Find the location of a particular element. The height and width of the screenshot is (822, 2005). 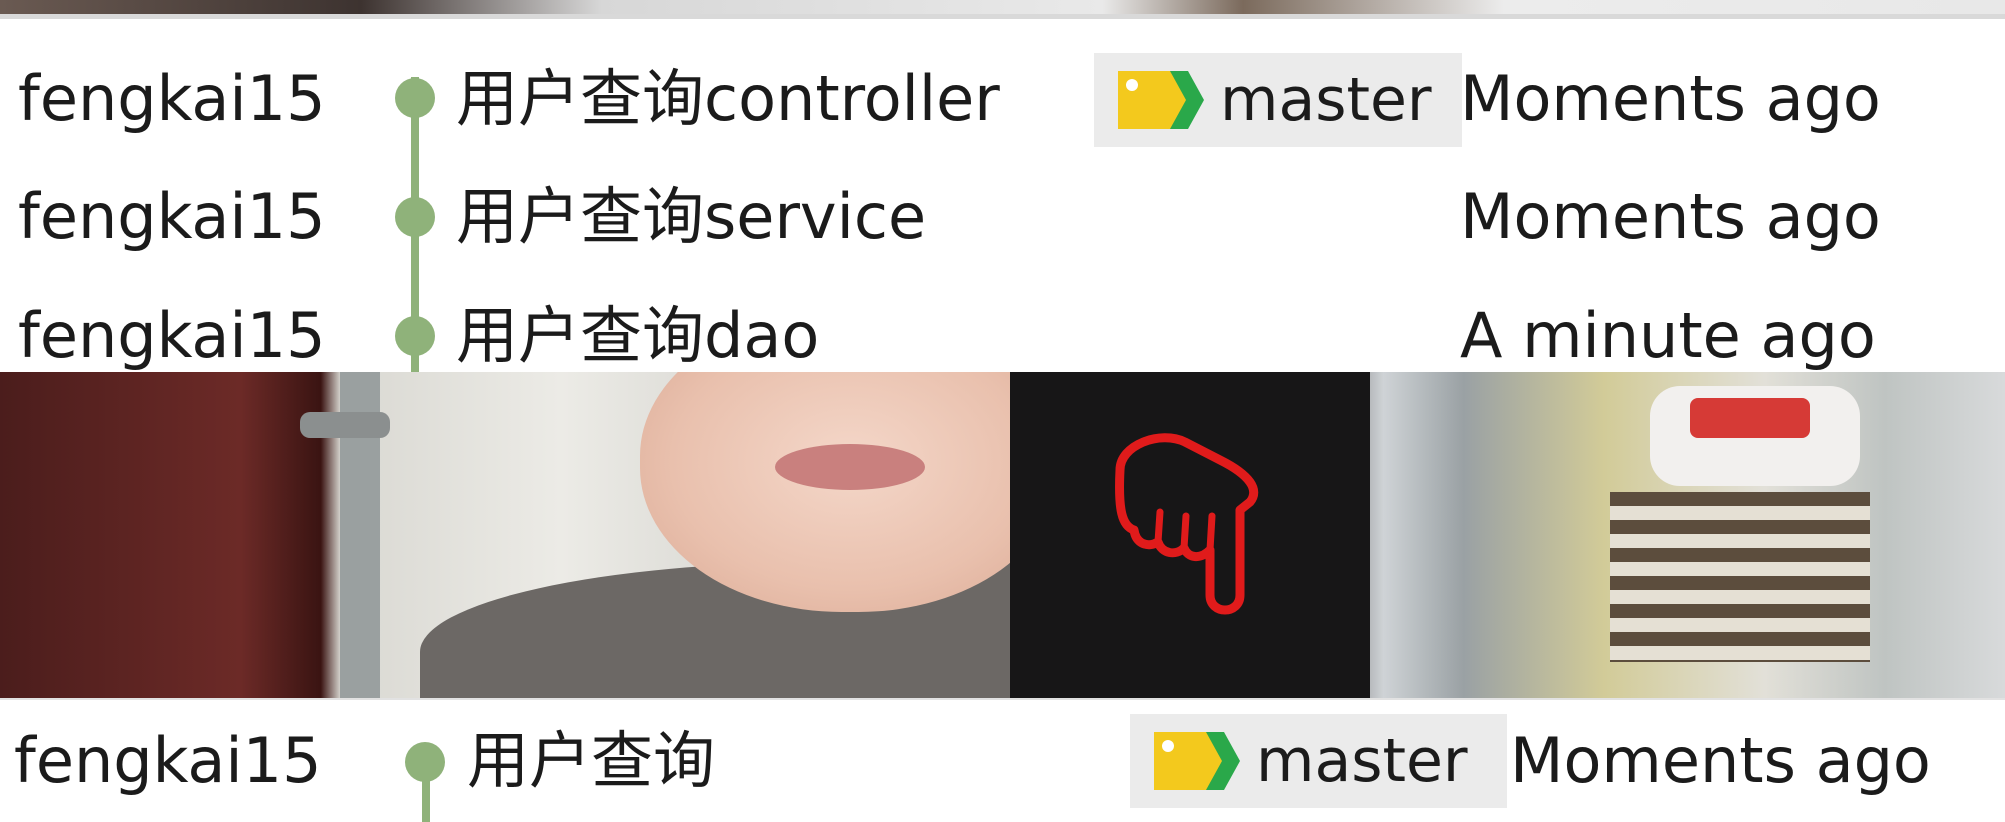

pointing-hand-icon is located at coordinates (1187, 524).